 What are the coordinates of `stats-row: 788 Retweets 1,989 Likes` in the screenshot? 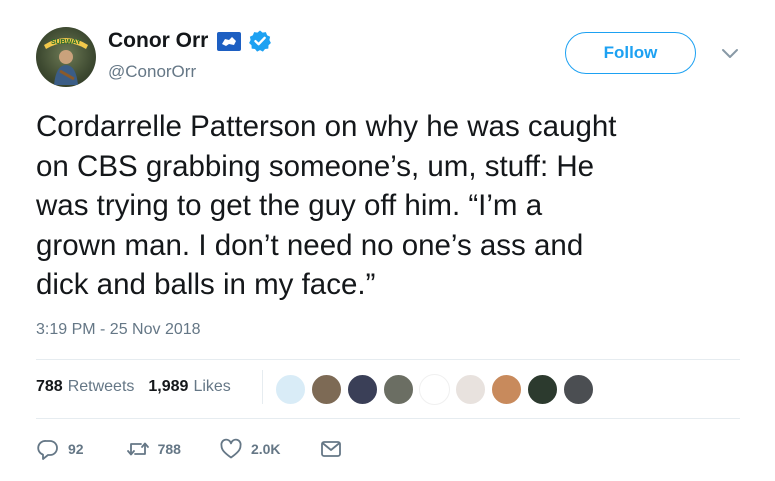 It's located at (133, 387).